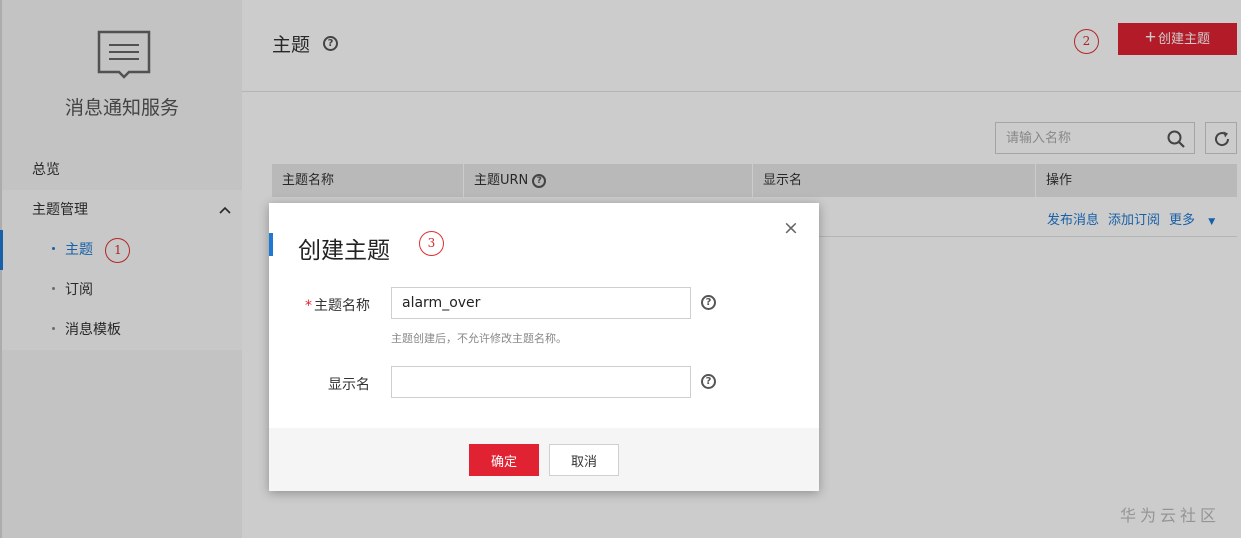 Image resolution: width=1241 pixels, height=538 pixels. What do you see at coordinates (541, 382) in the screenshot?
I see `display-name-input` at bounding box center [541, 382].